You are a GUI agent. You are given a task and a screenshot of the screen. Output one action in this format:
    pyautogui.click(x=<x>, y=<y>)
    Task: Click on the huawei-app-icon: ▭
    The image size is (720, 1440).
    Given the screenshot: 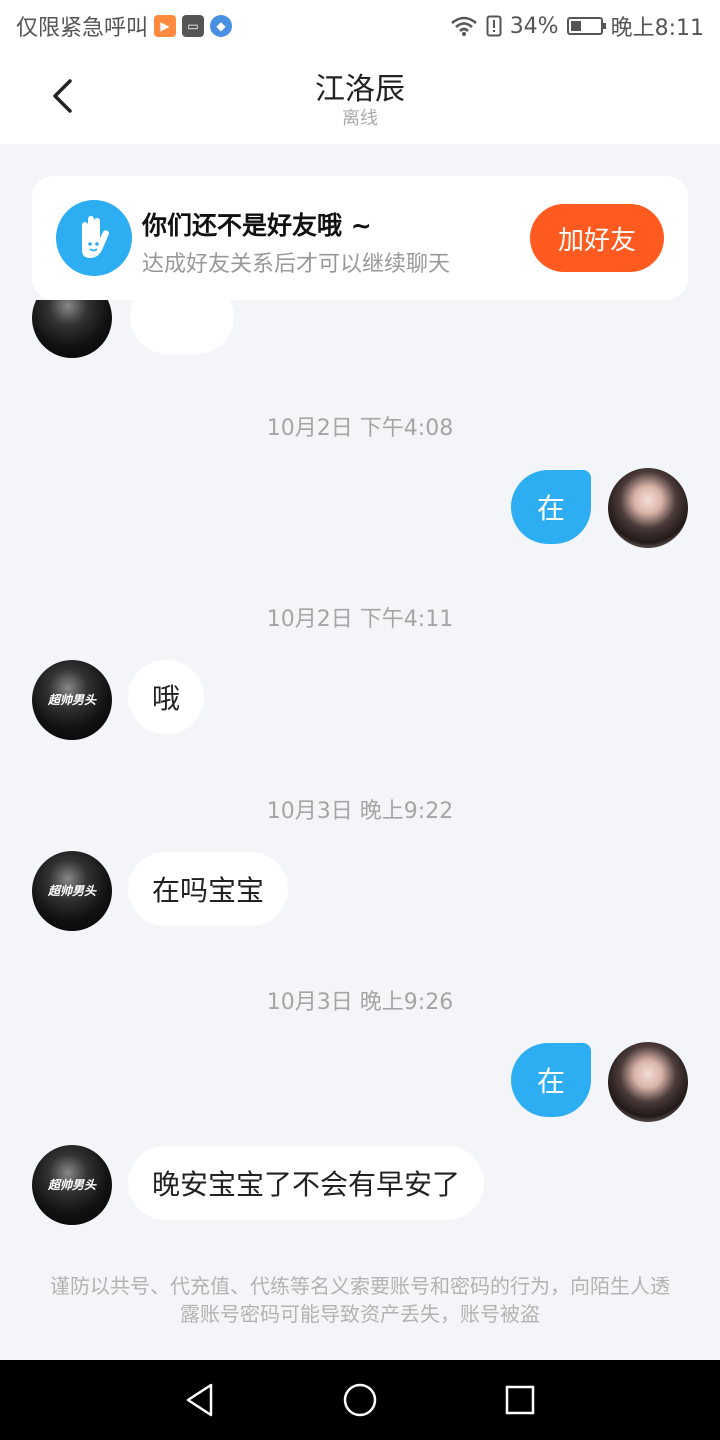 What is the action you would take?
    pyautogui.click(x=193, y=26)
    